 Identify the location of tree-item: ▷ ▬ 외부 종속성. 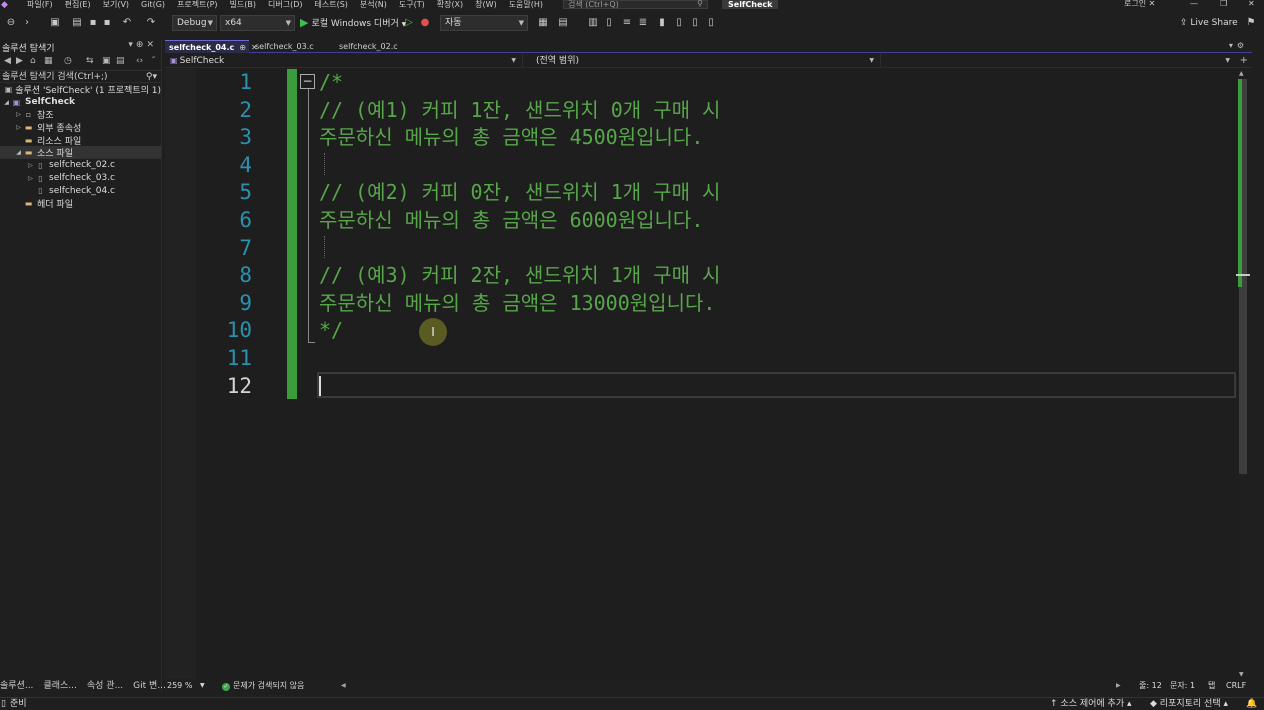
(80, 127).